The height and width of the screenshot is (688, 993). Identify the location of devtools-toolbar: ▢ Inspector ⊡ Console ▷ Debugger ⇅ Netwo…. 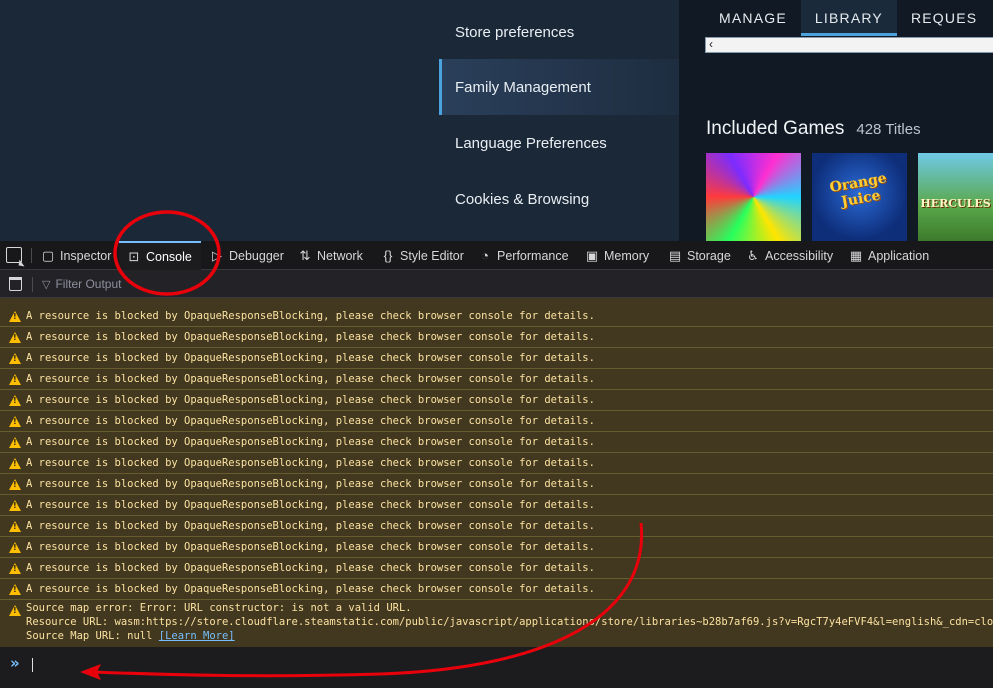
(496, 255).